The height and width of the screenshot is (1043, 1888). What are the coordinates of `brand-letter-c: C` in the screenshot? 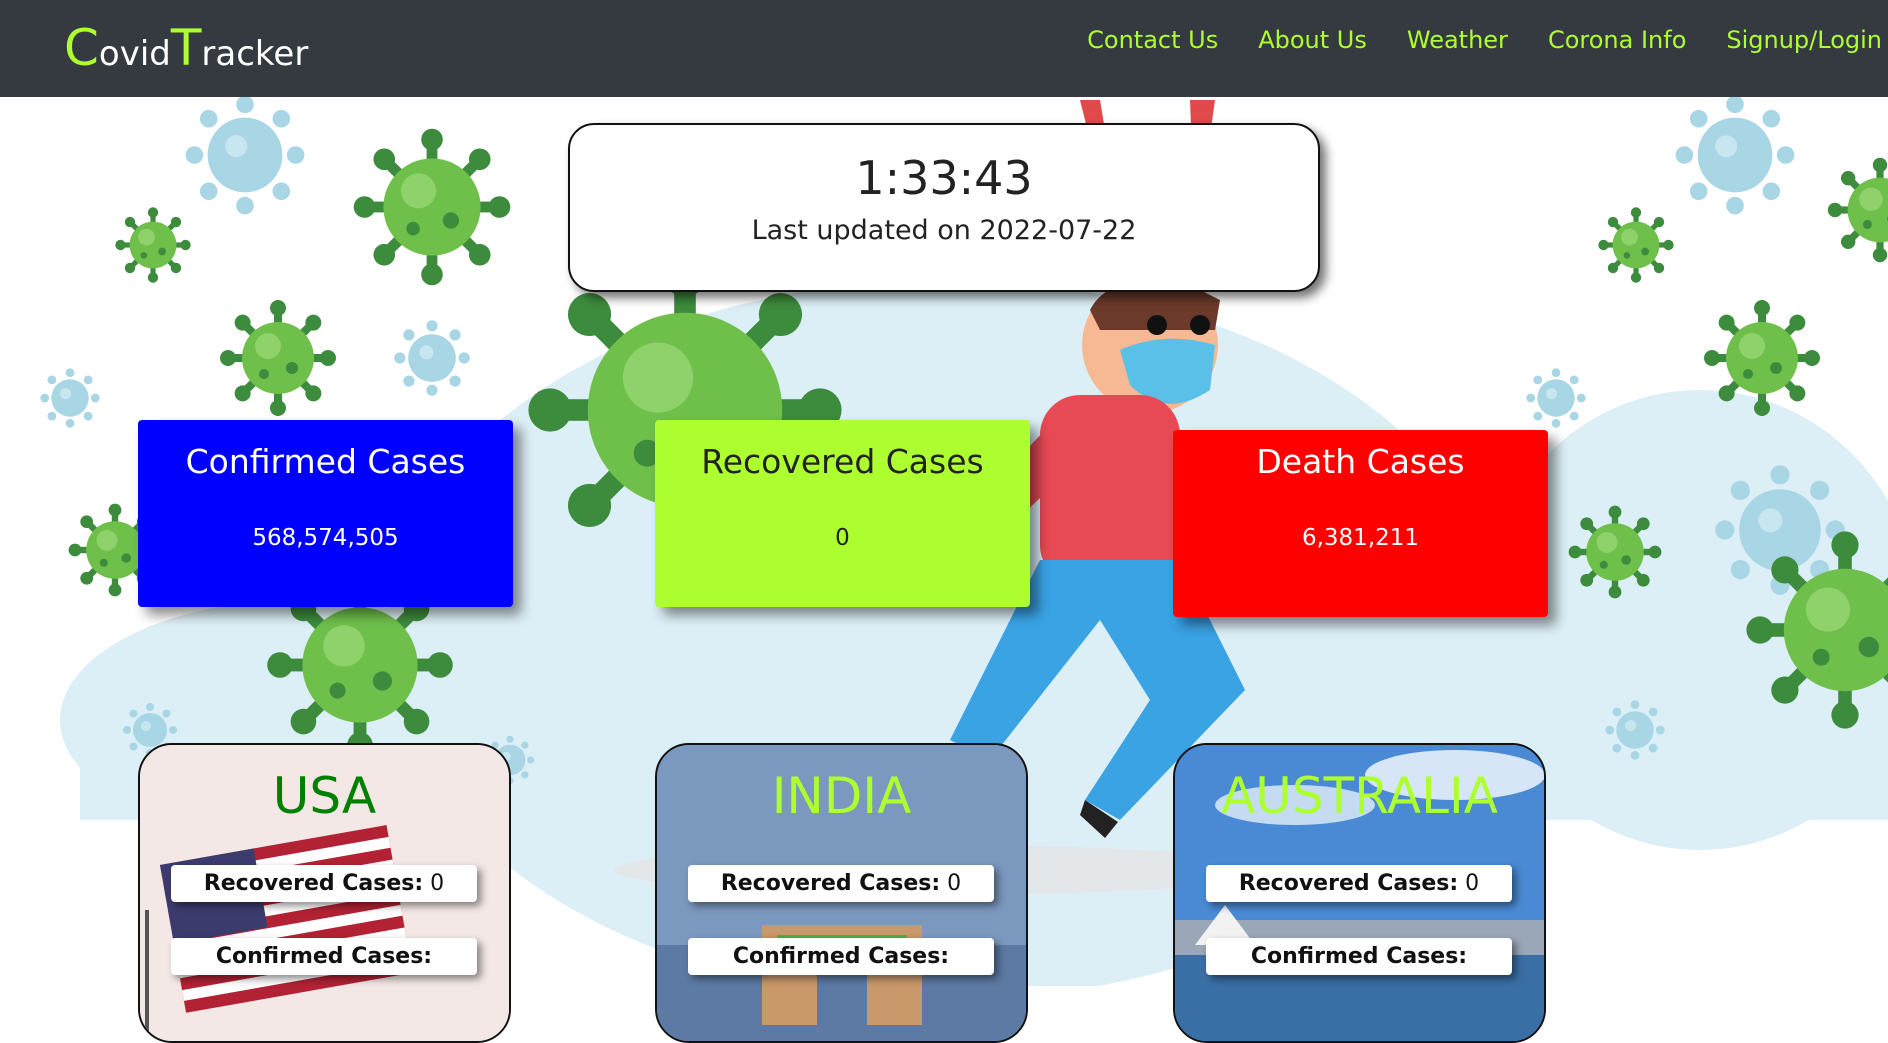 It's located at (81, 48).